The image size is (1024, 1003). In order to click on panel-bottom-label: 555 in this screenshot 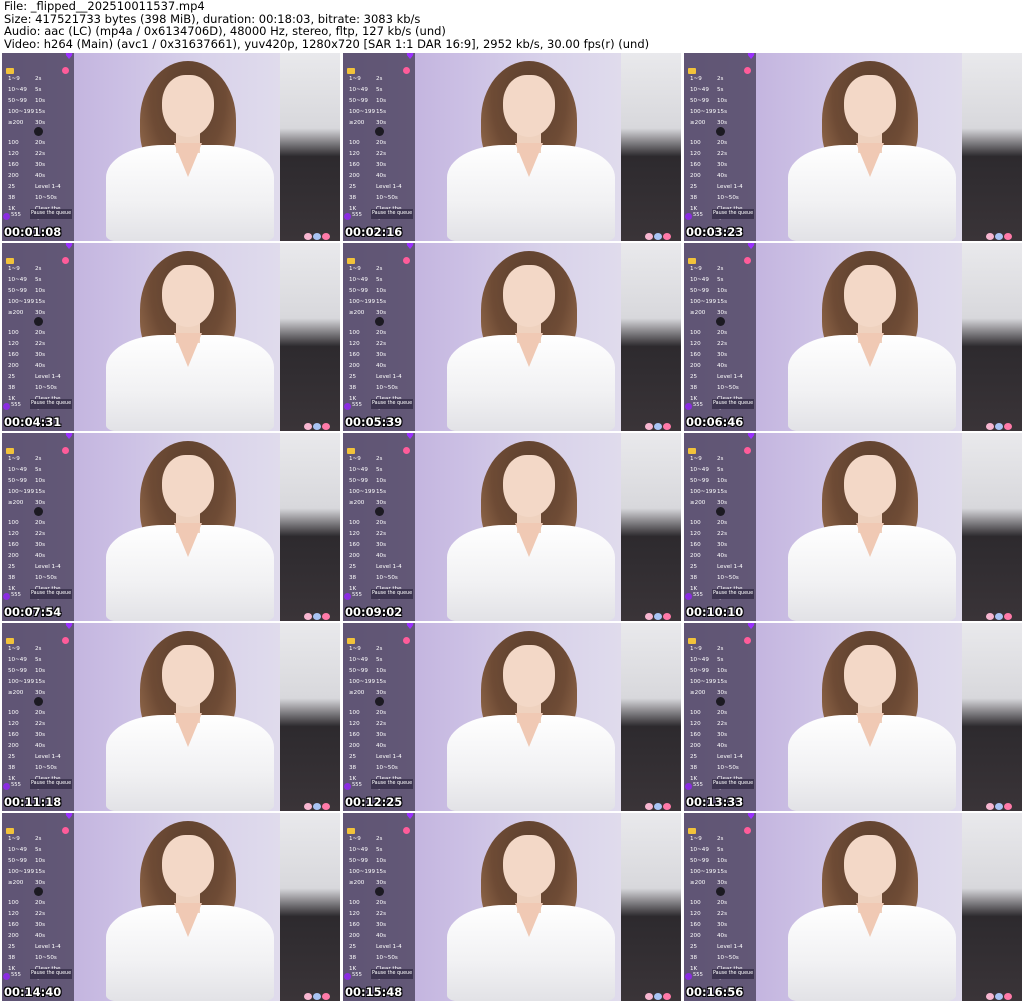, I will do `click(16, 785)`.